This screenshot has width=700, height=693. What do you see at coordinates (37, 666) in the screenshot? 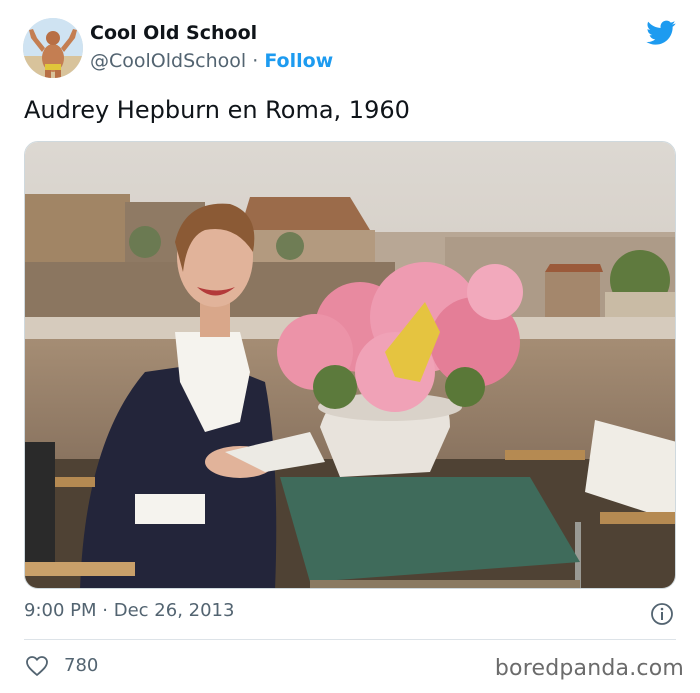
I see `heart-icon` at bounding box center [37, 666].